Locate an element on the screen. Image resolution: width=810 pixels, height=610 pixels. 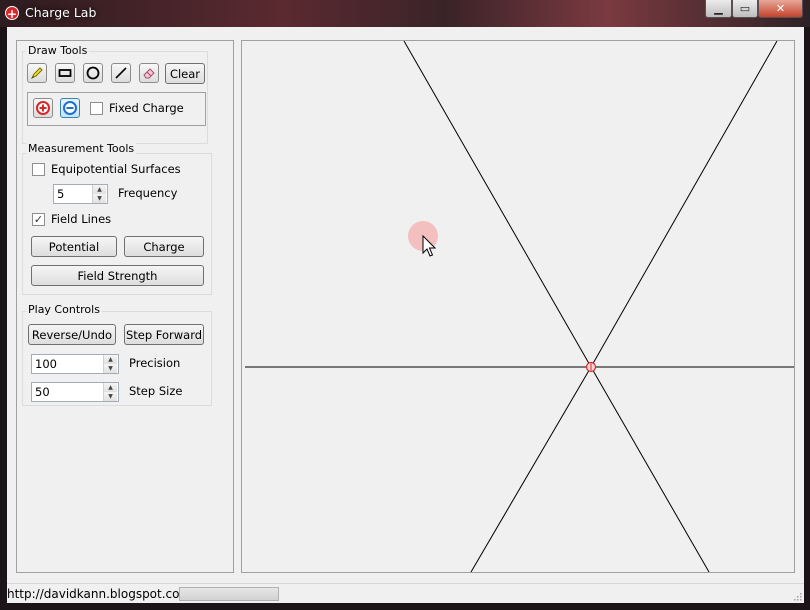
checkmark-icon: ✓ is located at coordinates (38, 219).